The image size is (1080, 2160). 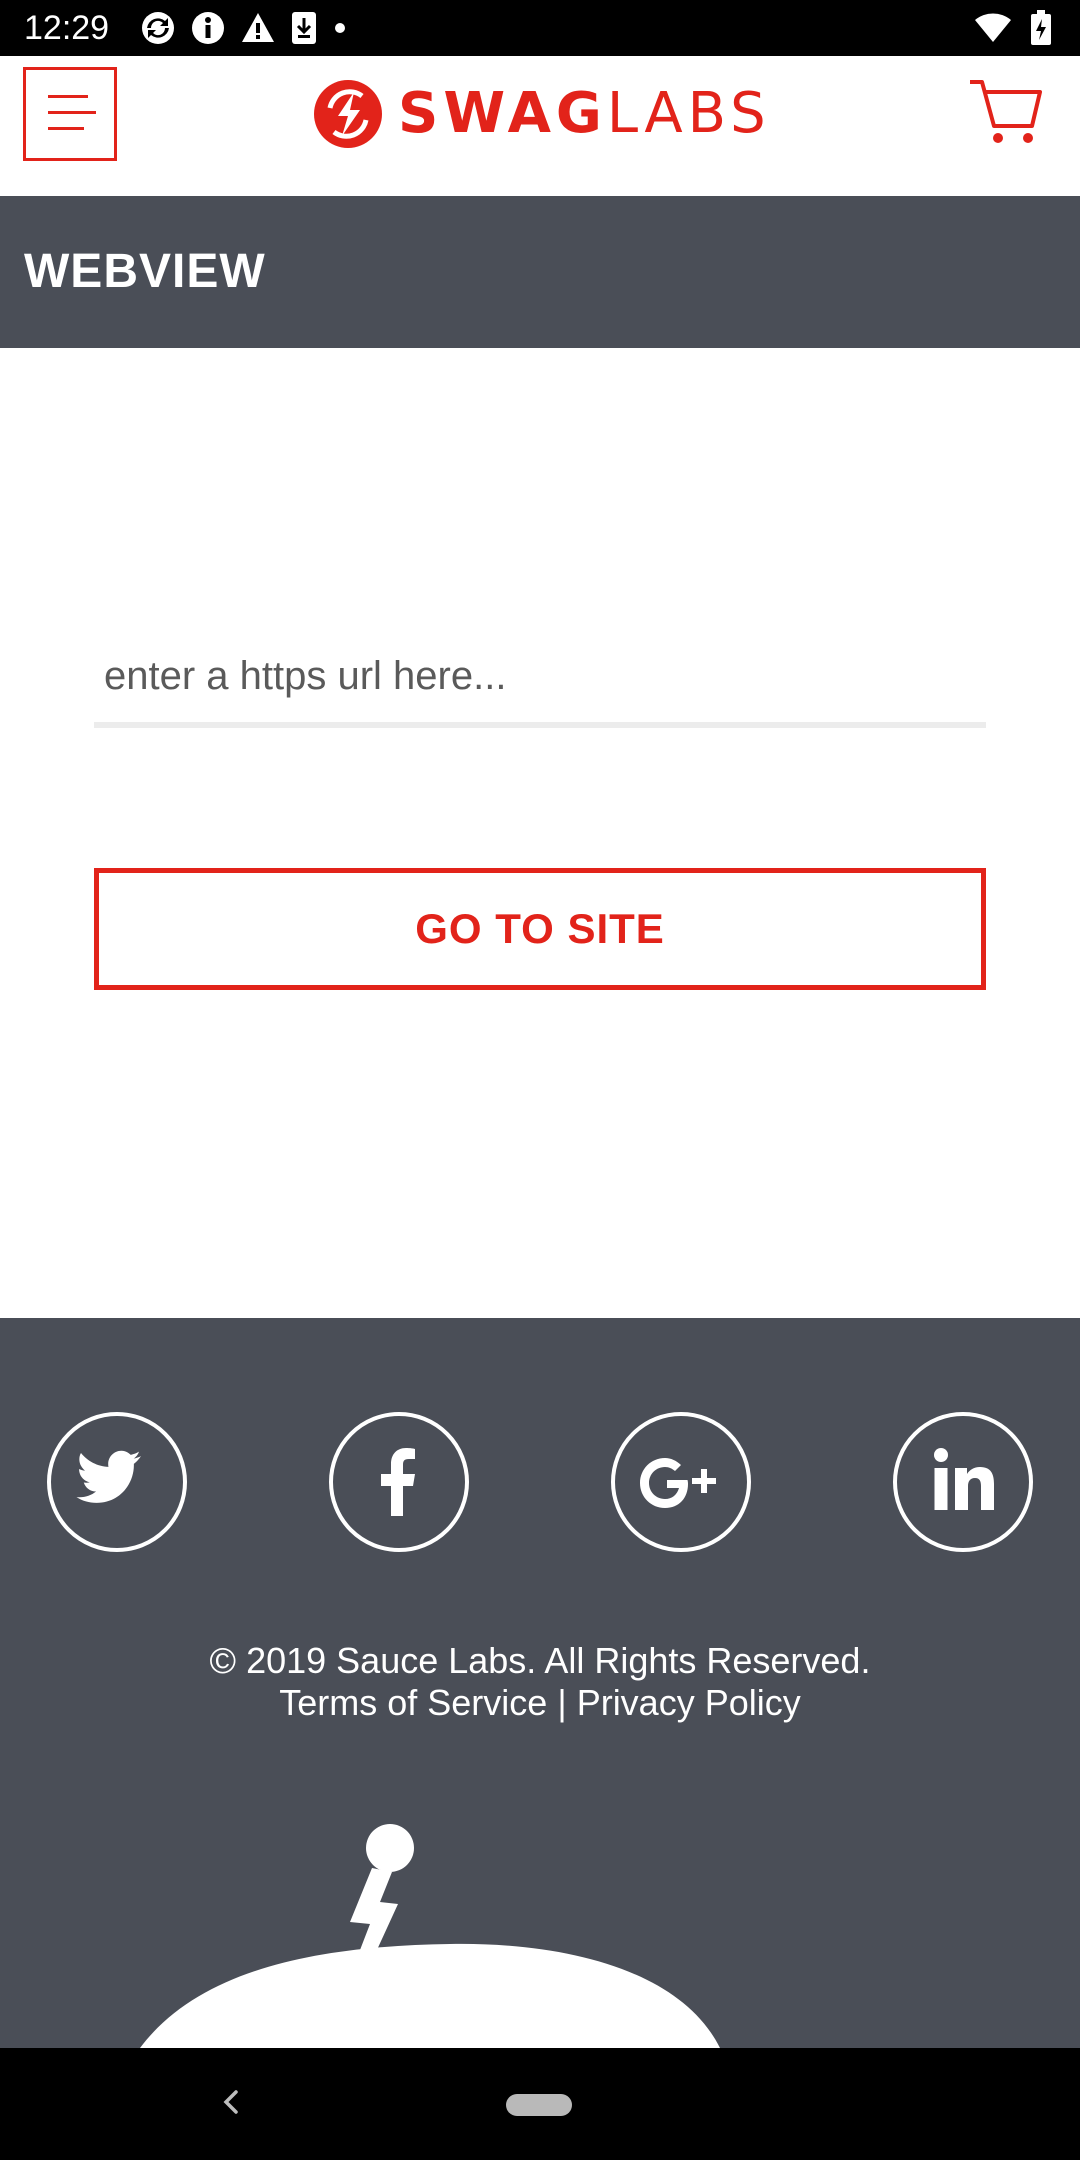 I want to click on url-underline, so click(x=540, y=725).